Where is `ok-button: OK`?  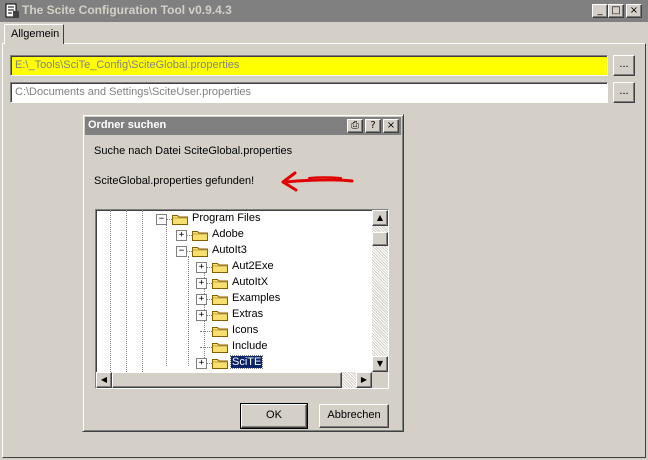
ok-button: OK is located at coordinates (274, 416).